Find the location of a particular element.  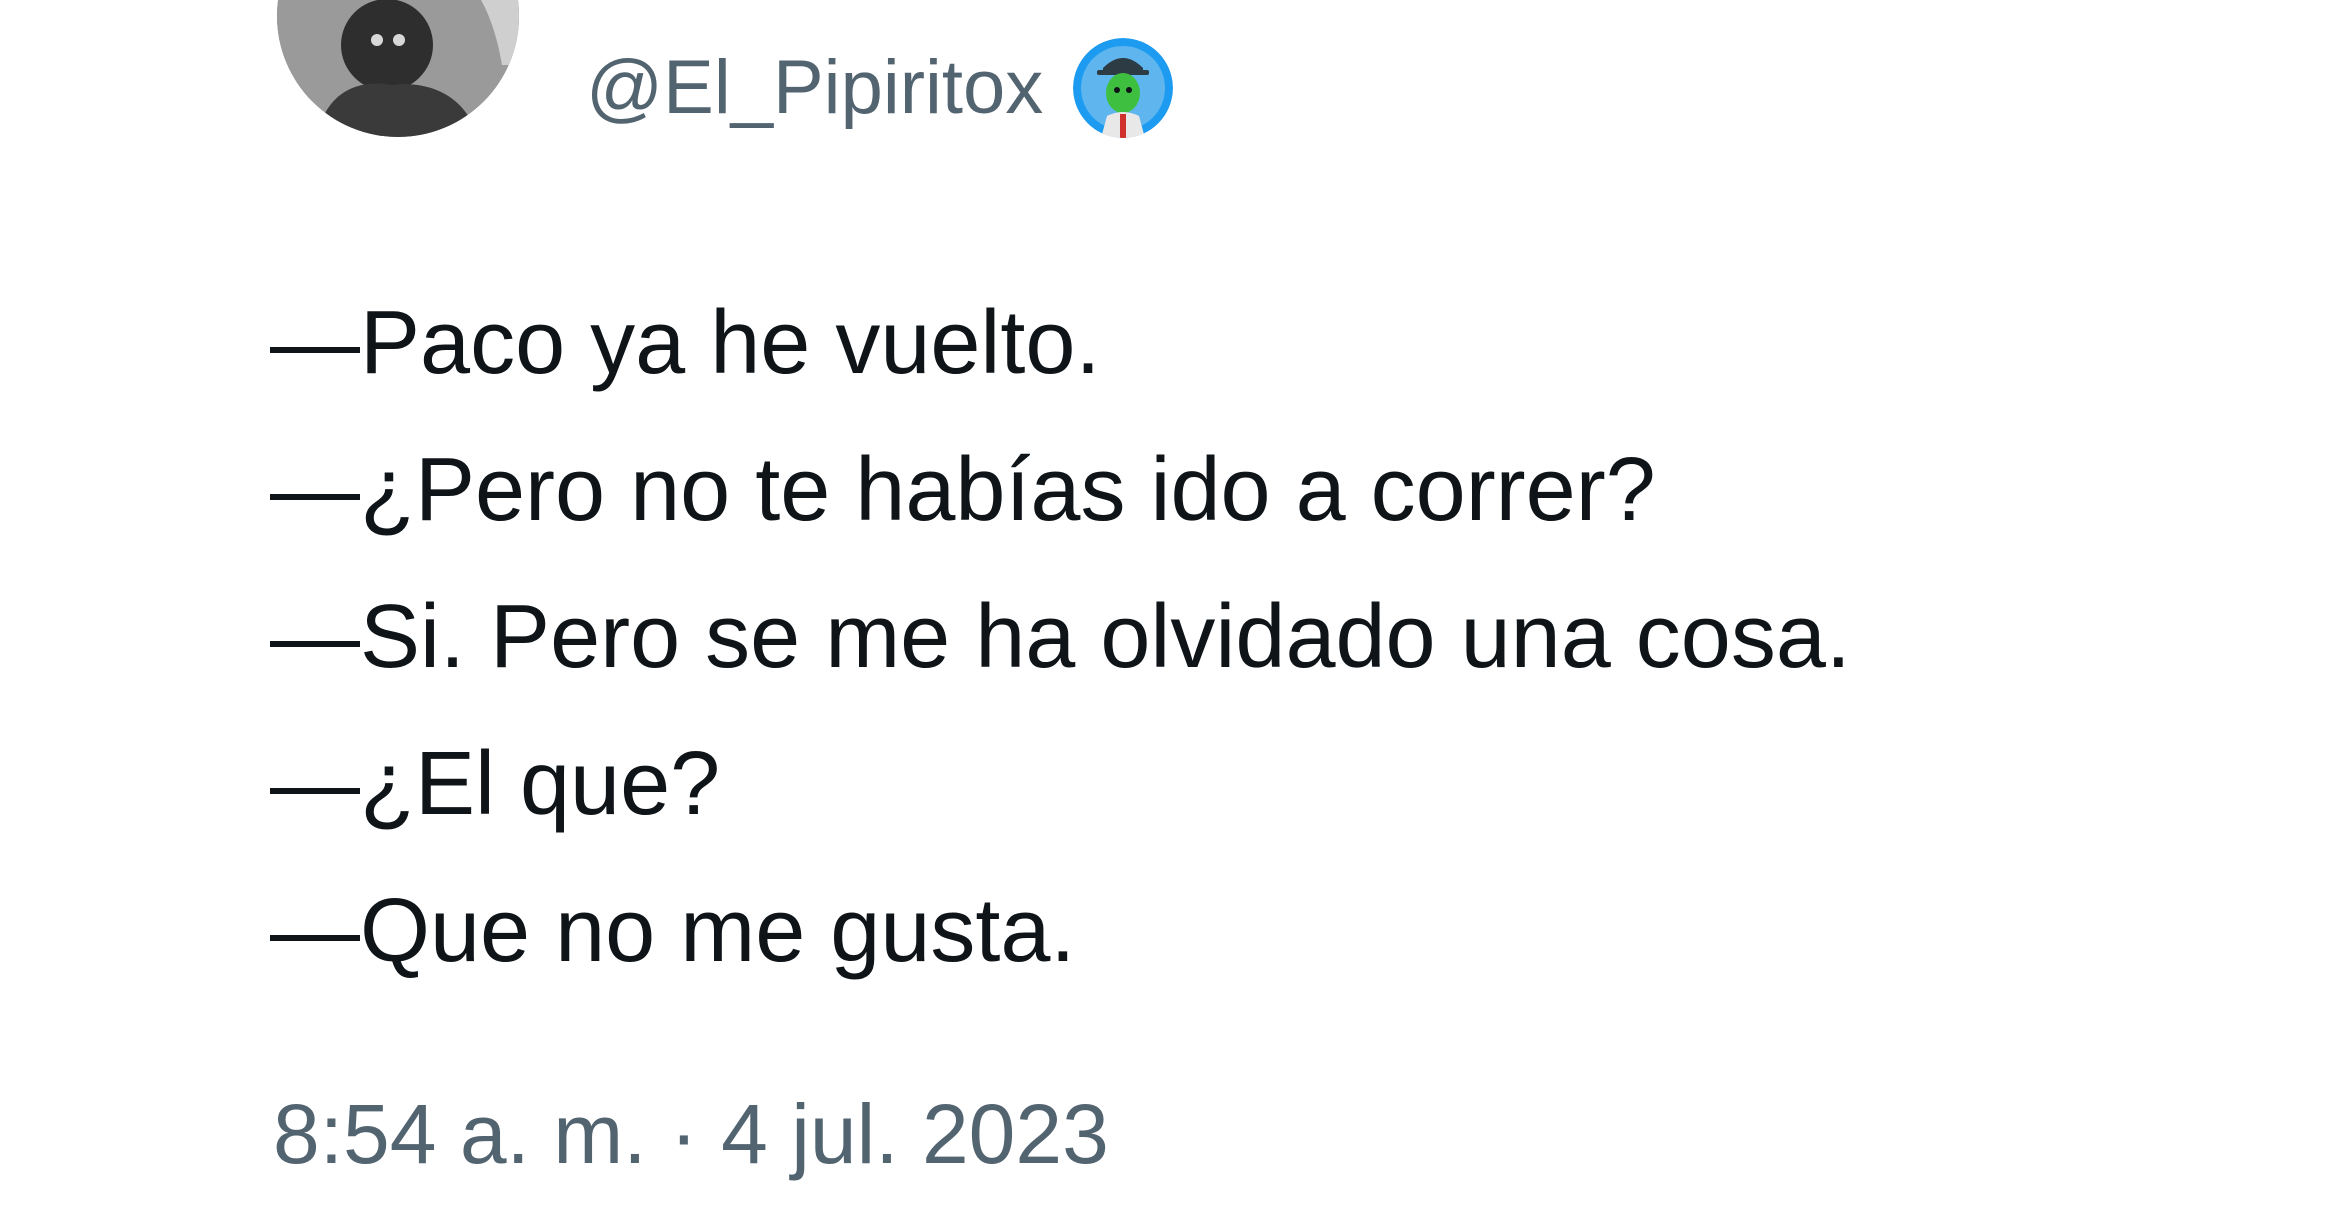

tweet-text-line: —Si. Pero se me ha olvidado una cosa. is located at coordinates (1060, 637).